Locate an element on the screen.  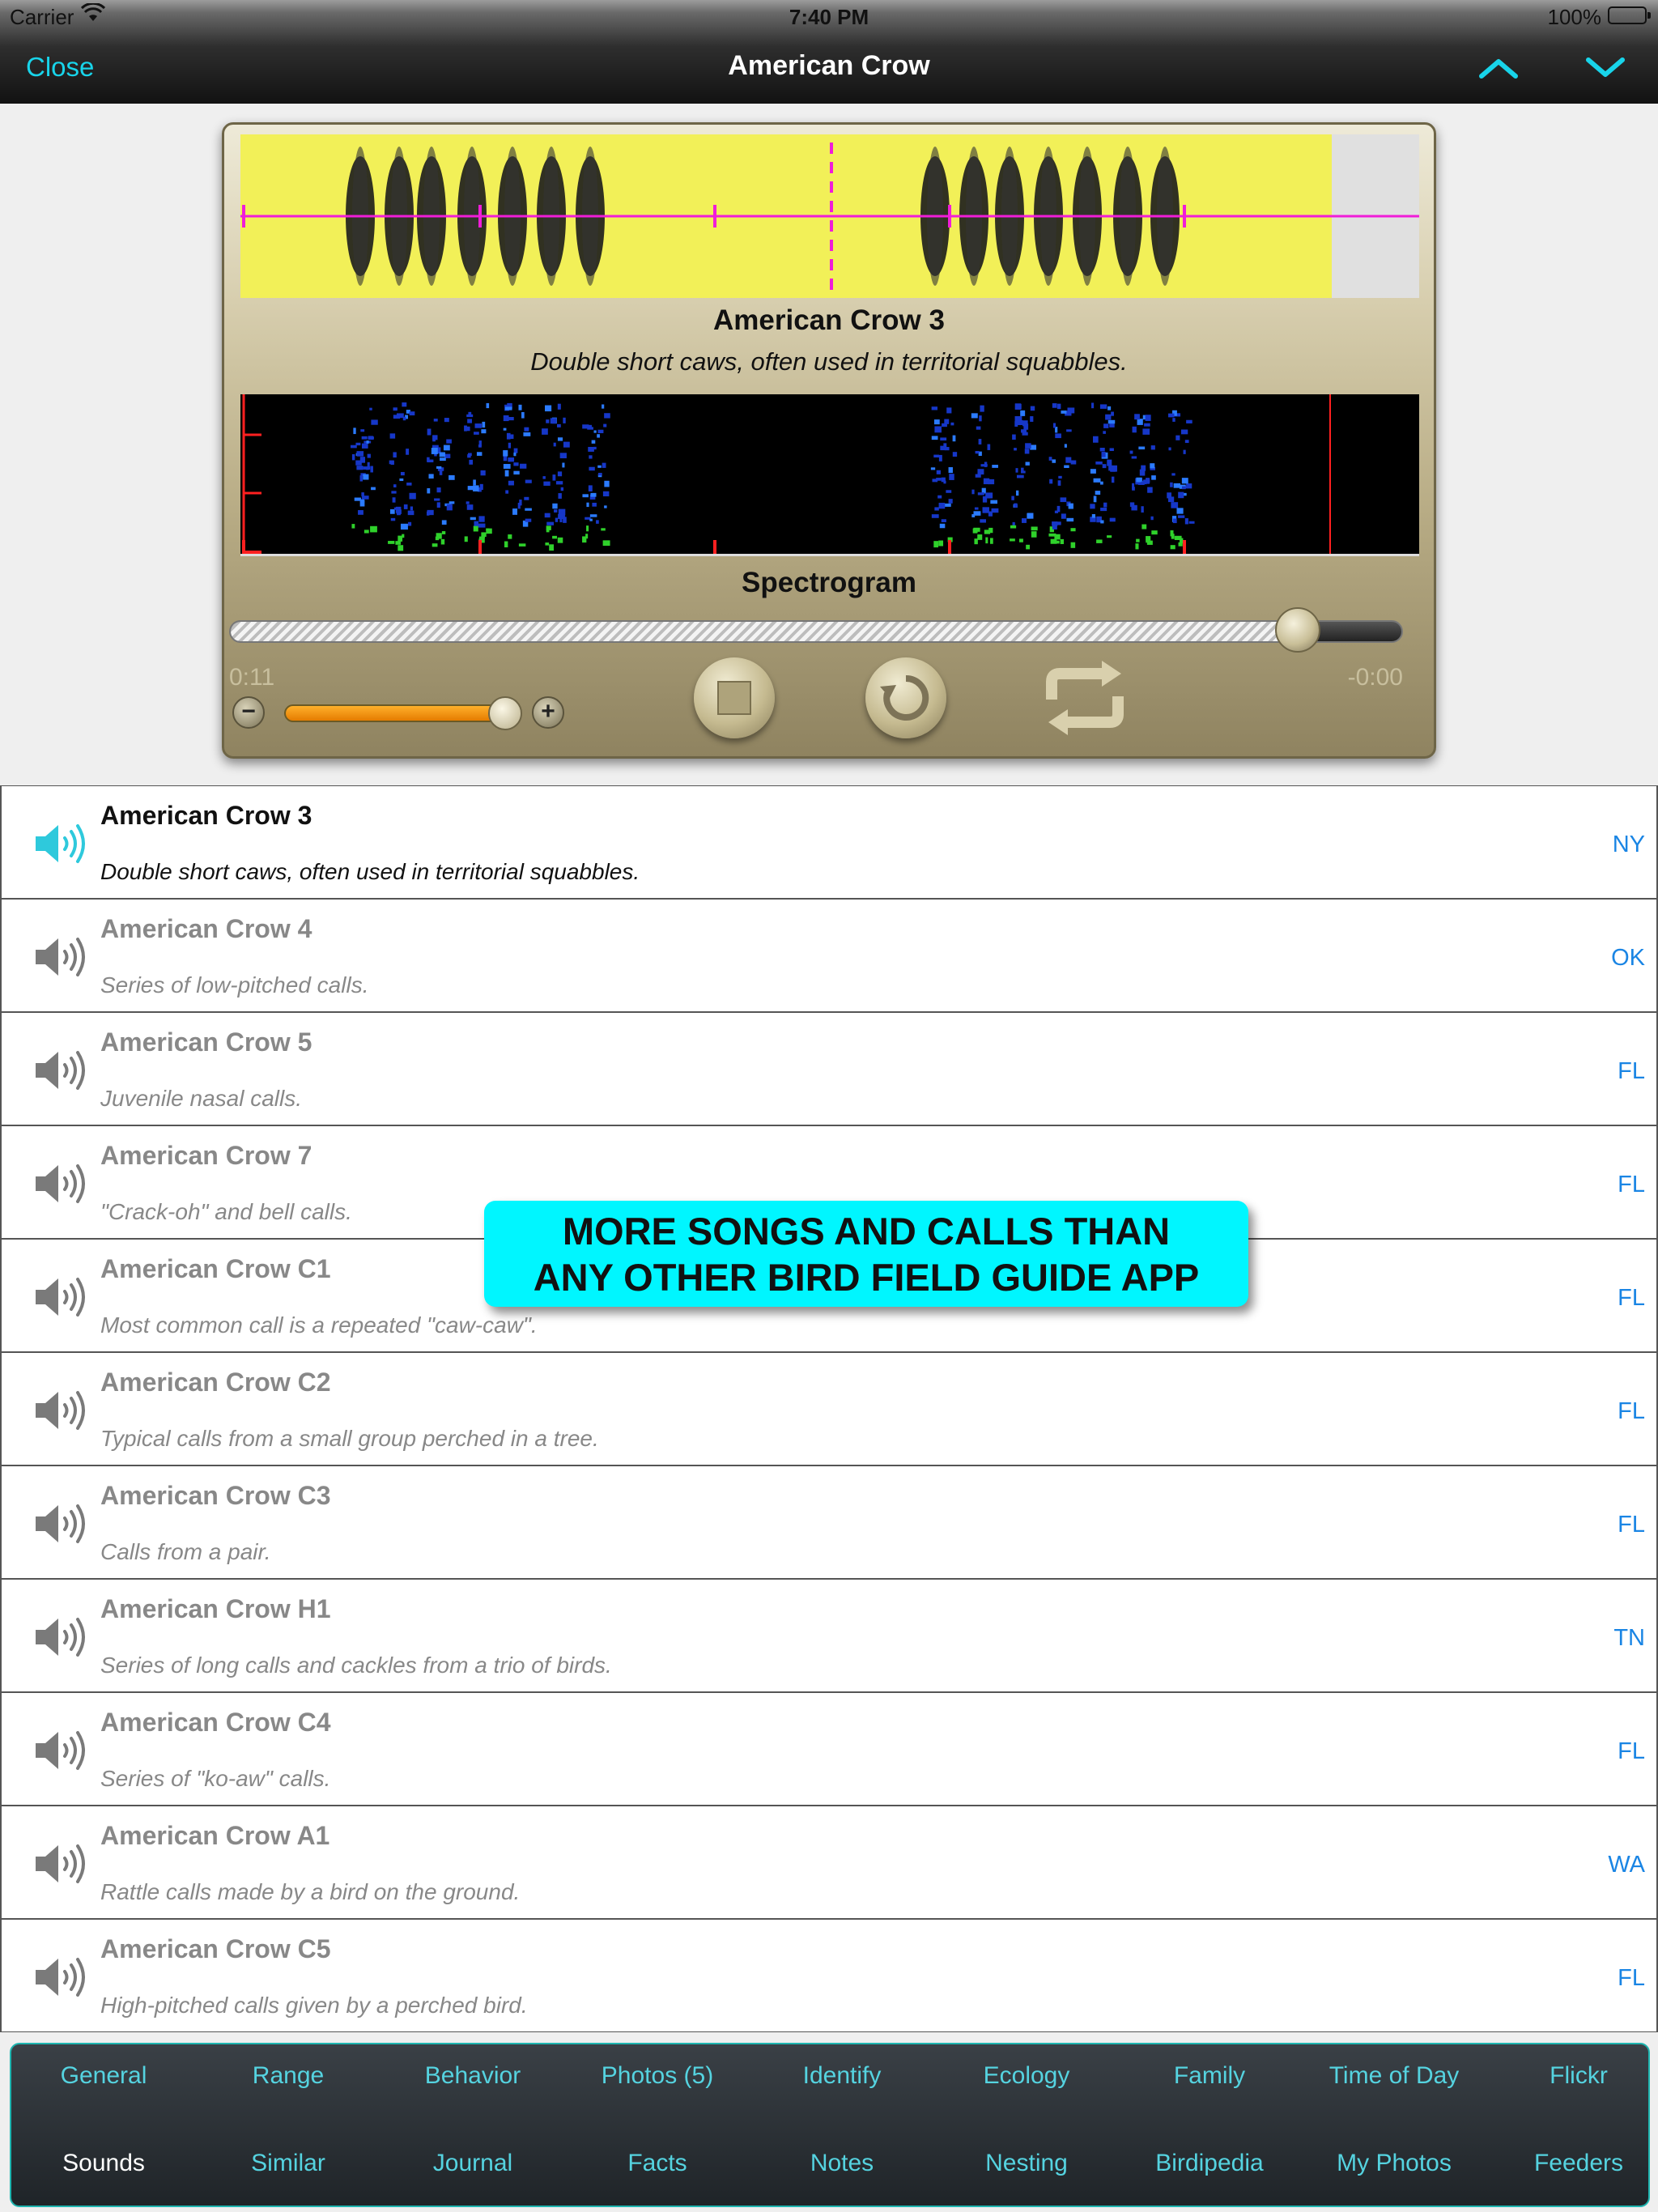
tab-family: Family is located at coordinates (1209, 2076).